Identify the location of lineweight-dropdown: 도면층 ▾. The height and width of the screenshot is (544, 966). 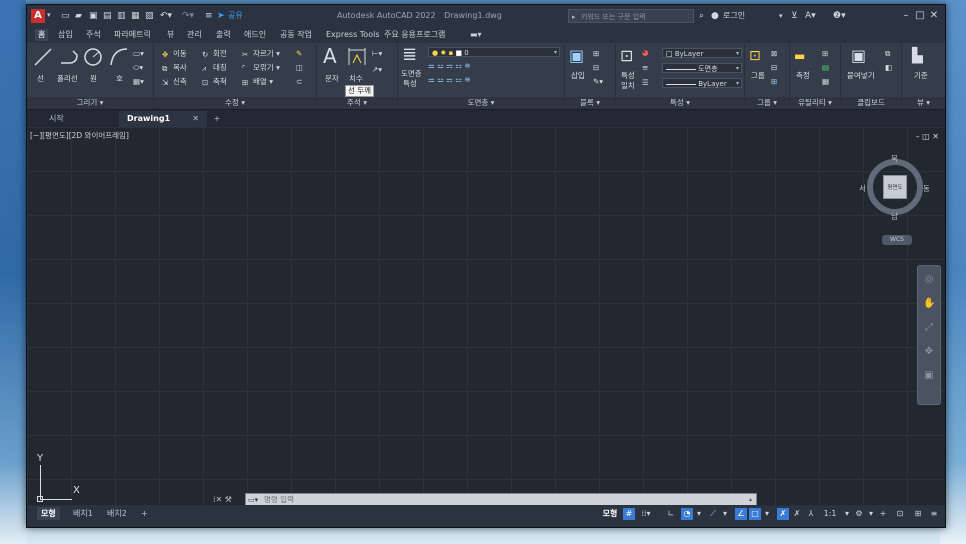
(702, 68).